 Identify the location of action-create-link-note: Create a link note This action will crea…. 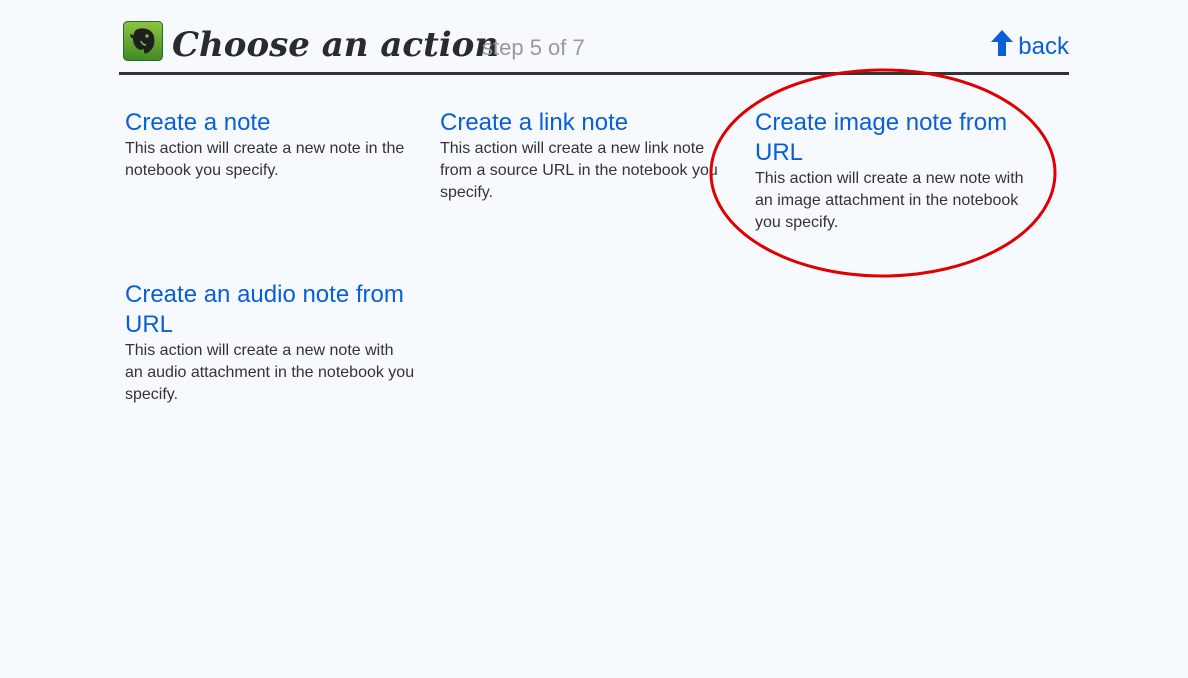
(585, 156).